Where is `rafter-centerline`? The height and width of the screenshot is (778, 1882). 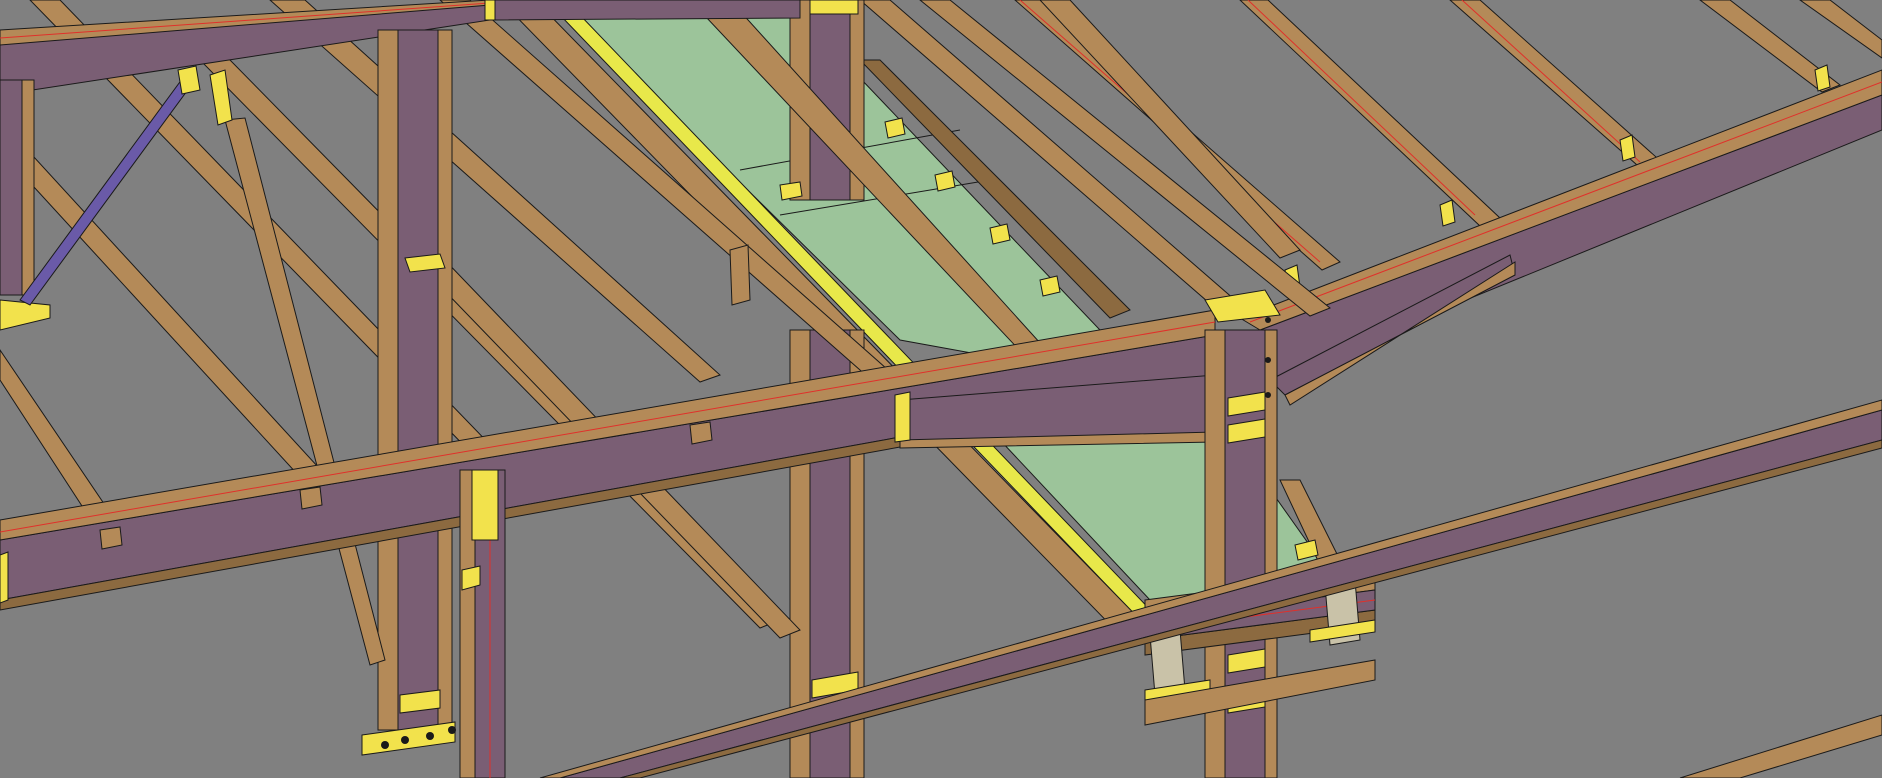
rafter-centerline is located at coordinates (1565, 202).